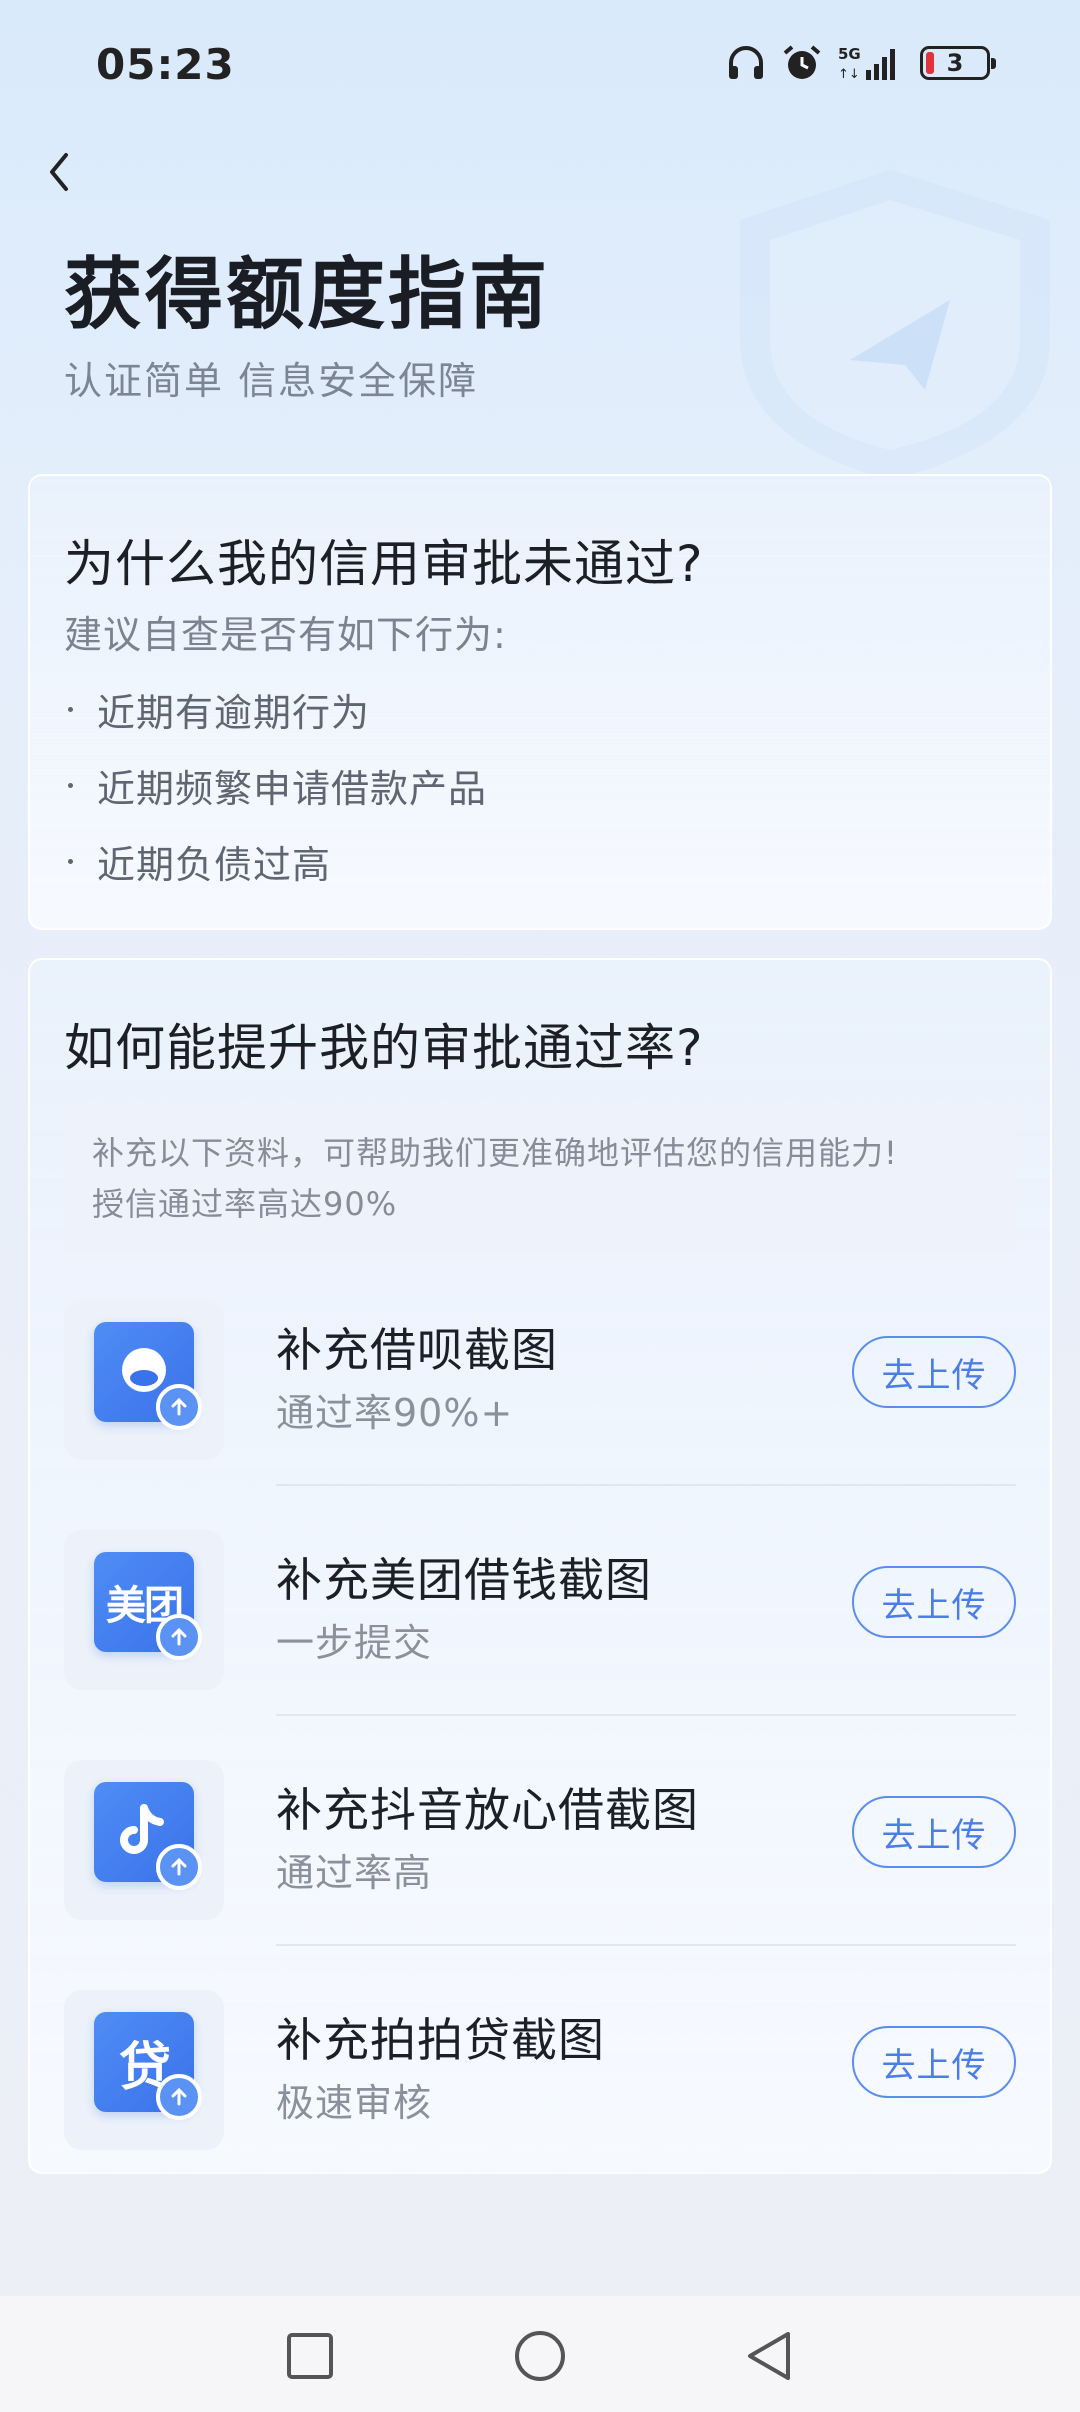  I want to click on battery-icon: 3, so click(958, 63).